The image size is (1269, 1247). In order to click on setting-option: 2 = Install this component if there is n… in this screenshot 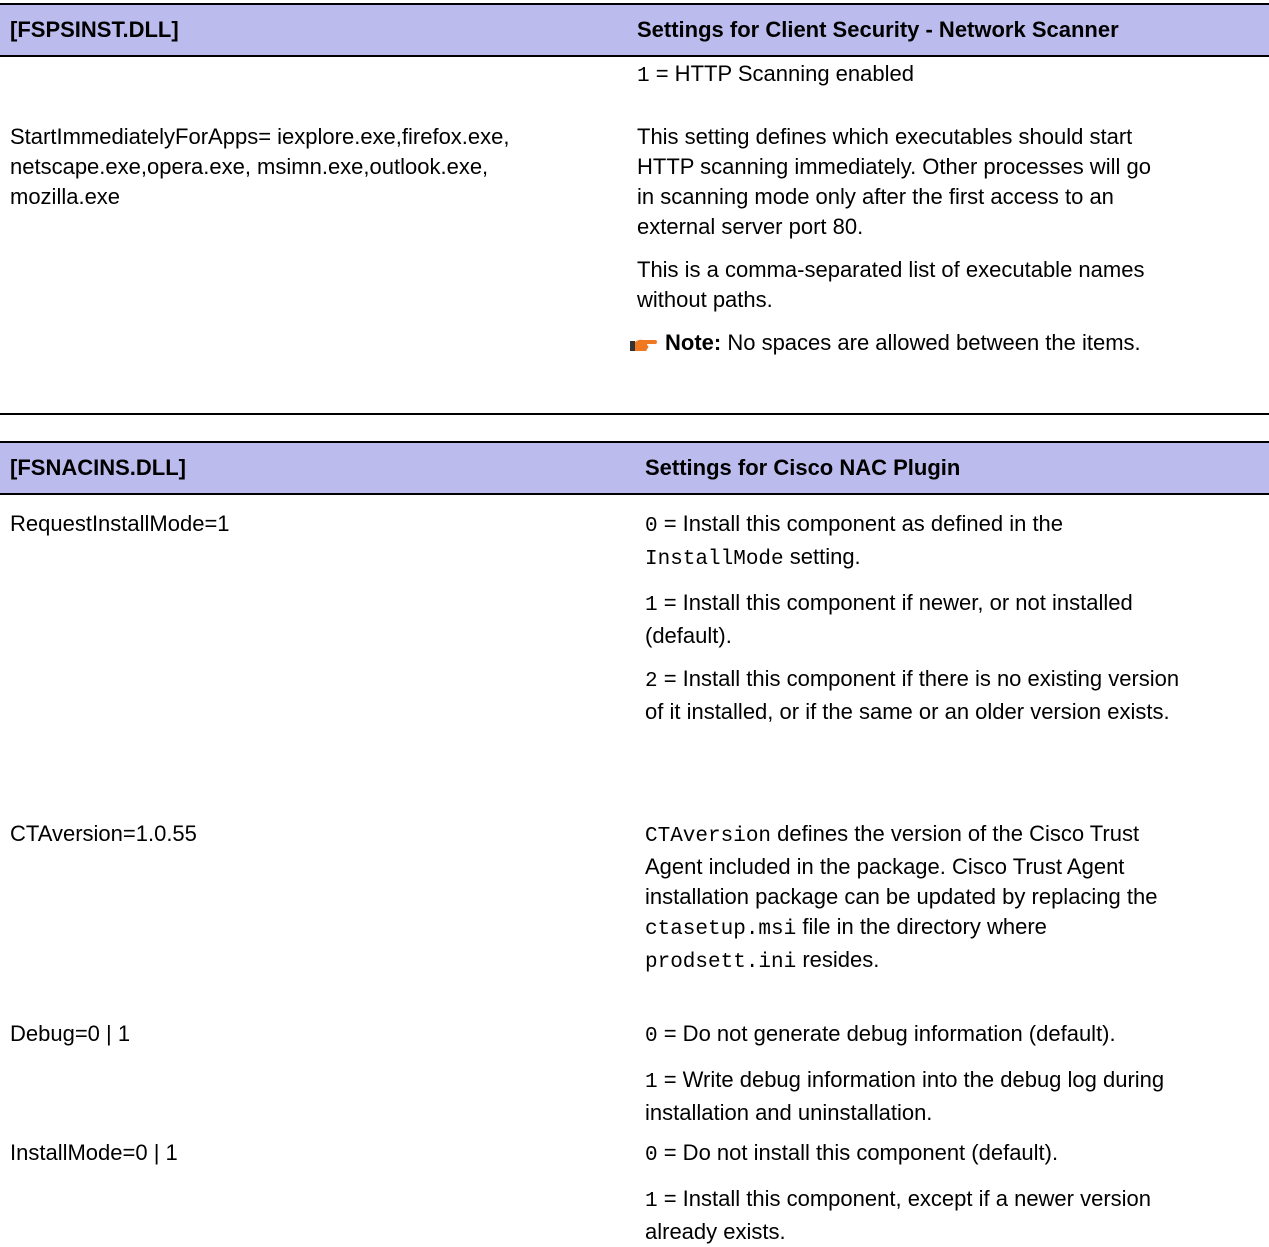, I will do `click(912, 695)`.